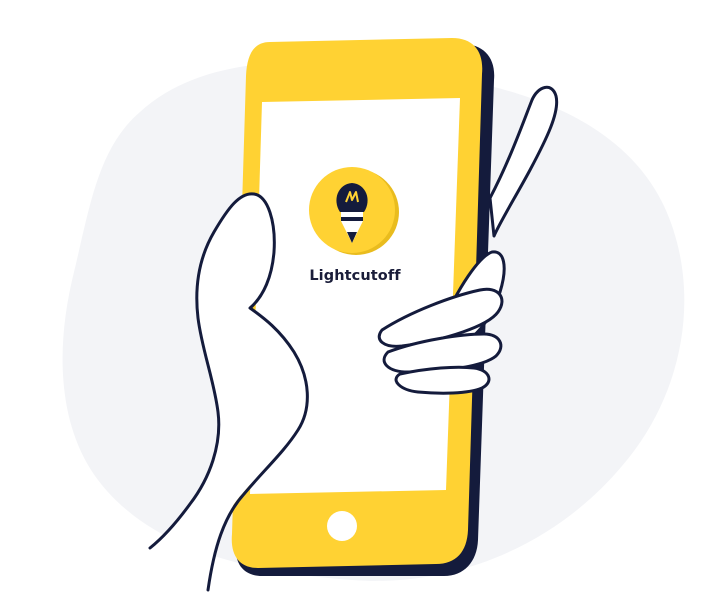  What do you see at coordinates (342, 526) in the screenshot?
I see `home-button` at bounding box center [342, 526].